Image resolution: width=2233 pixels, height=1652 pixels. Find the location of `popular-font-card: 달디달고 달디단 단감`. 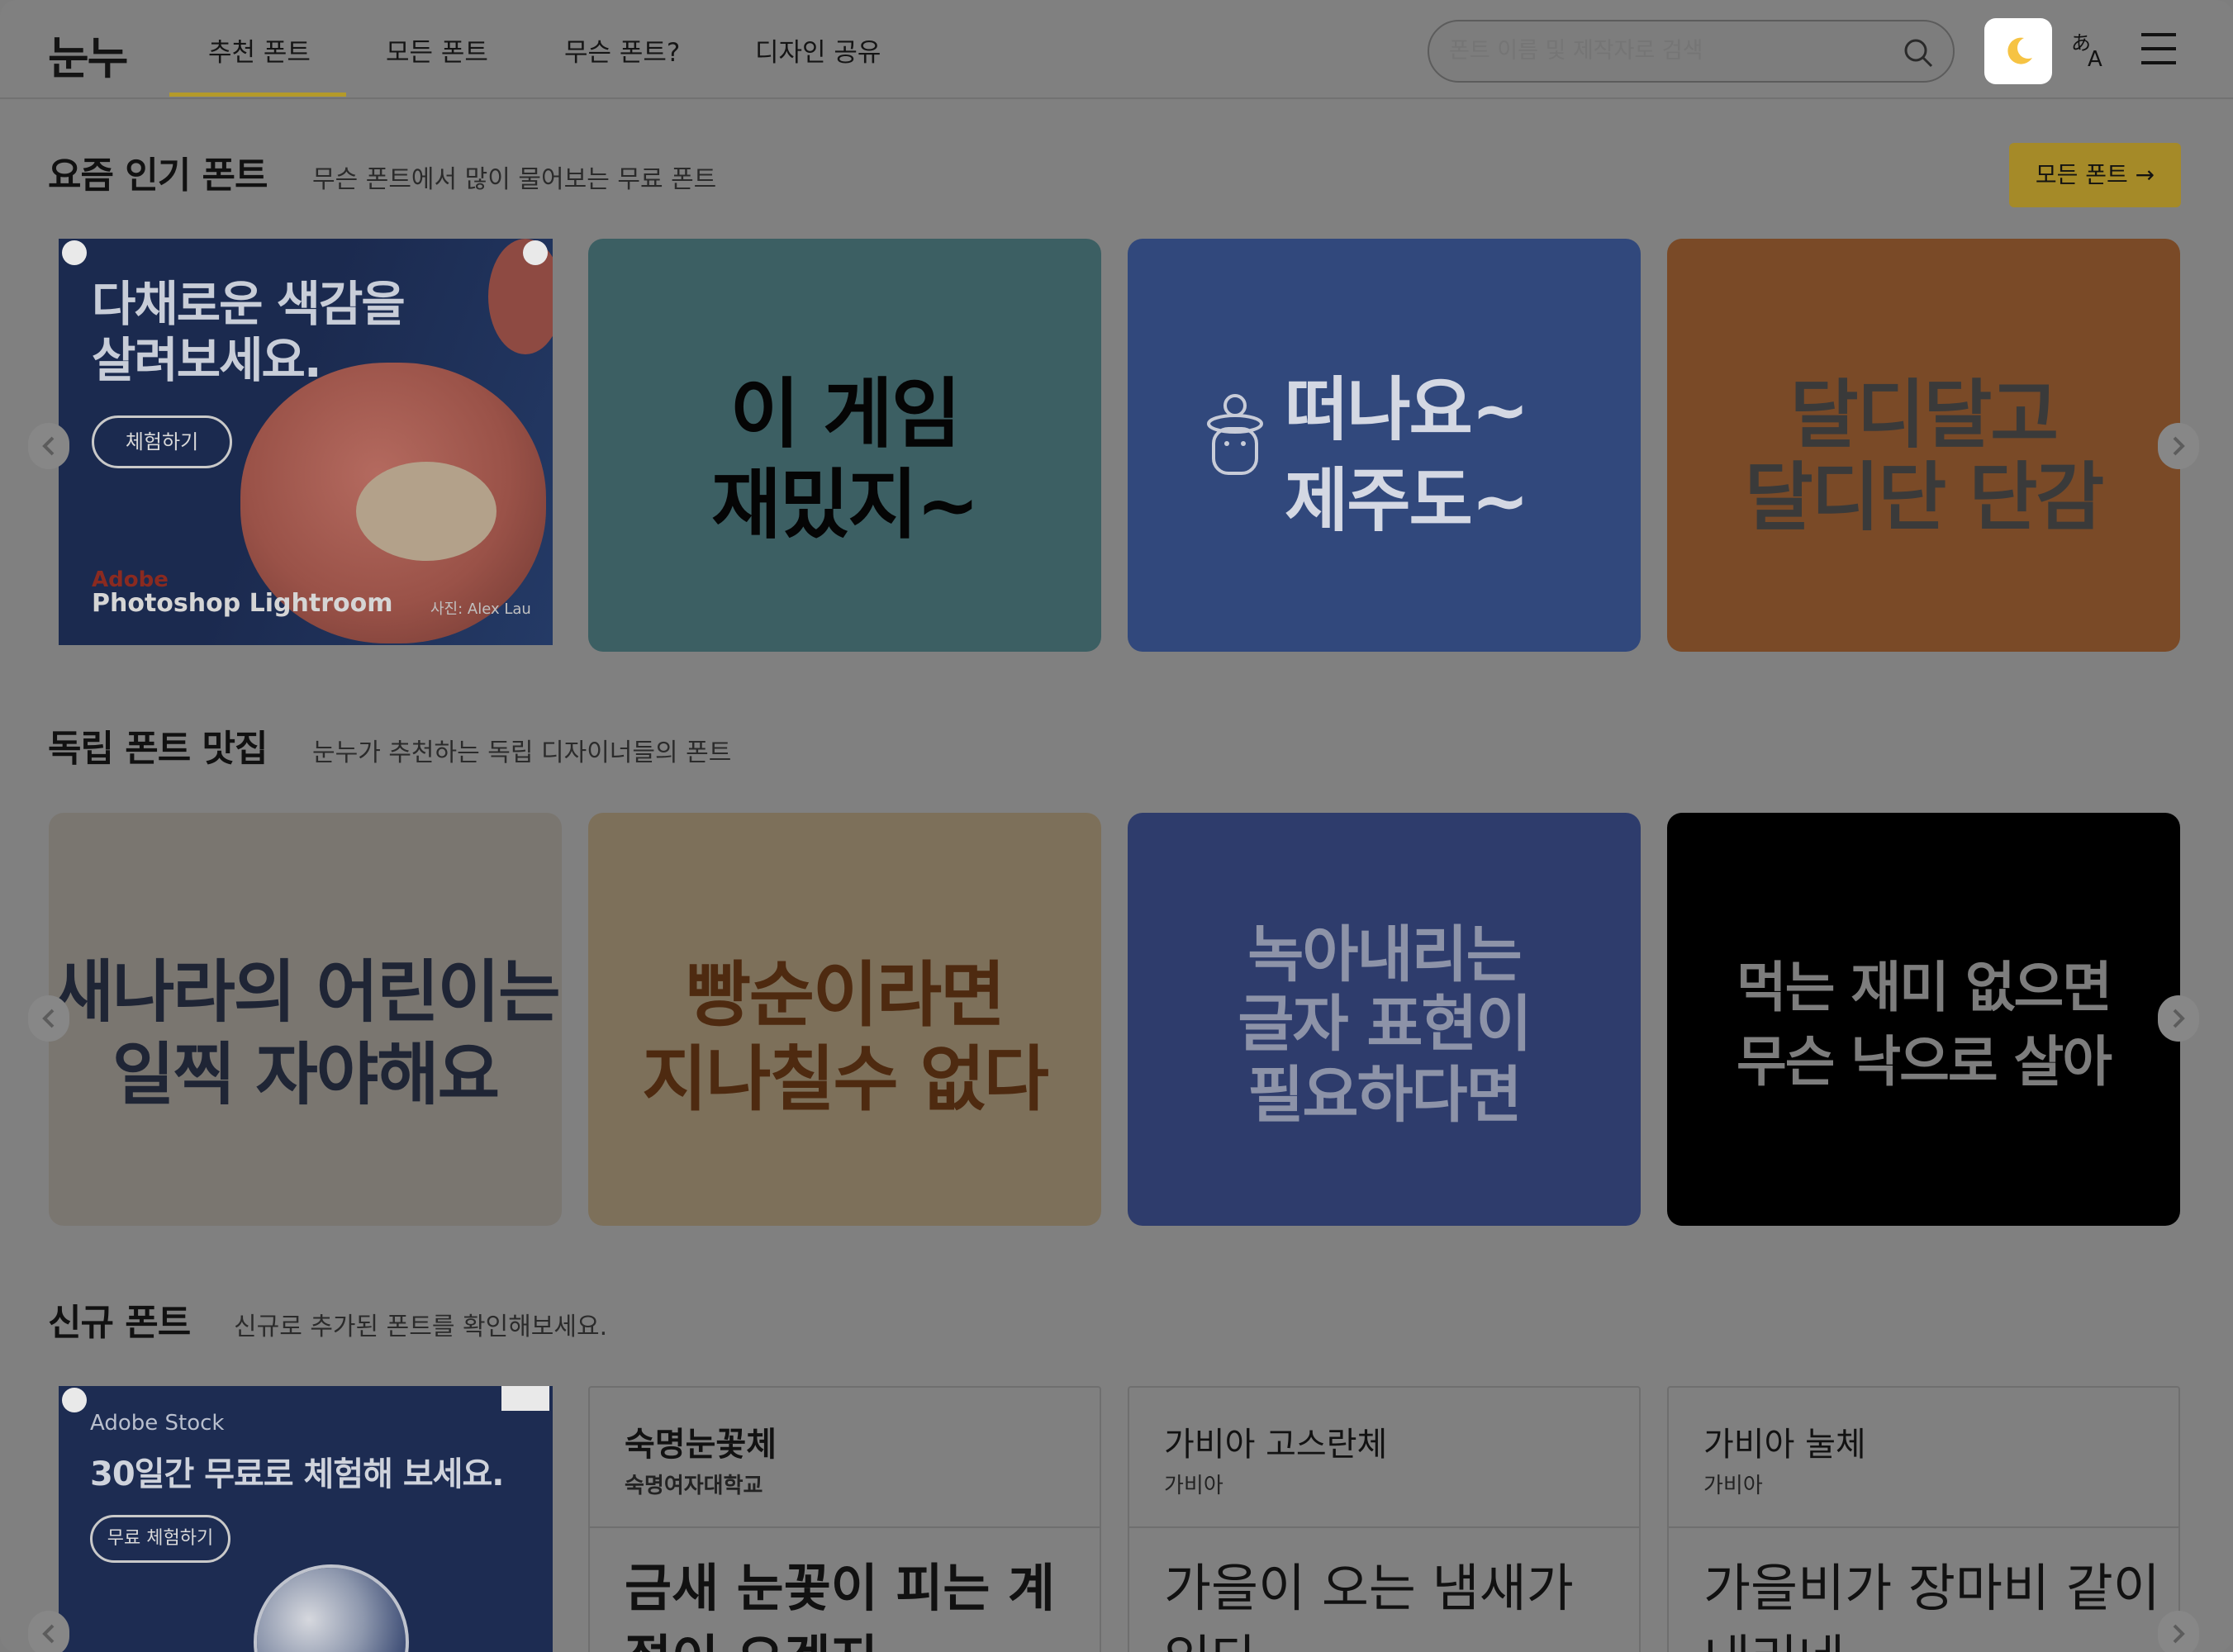

popular-font-card: 달디달고 달디단 단감 is located at coordinates (1923, 445).